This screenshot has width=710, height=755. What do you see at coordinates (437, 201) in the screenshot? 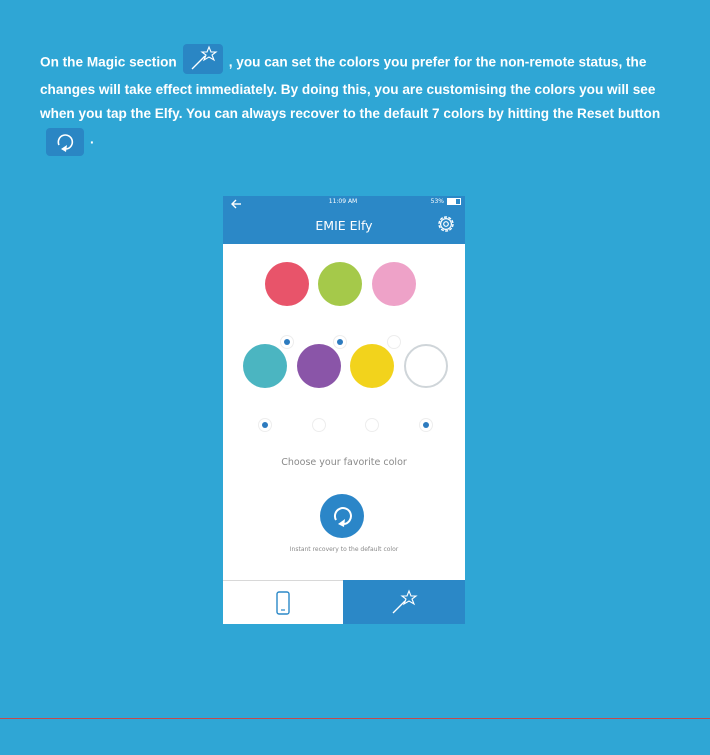
I see `status-battery-percent: 53%` at bounding box center [437, 201].